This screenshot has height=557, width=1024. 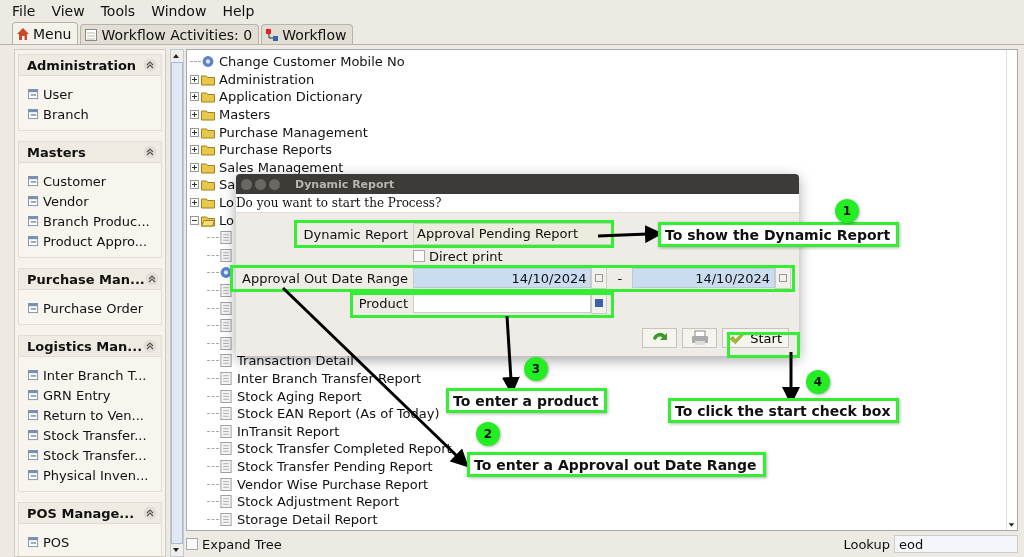 I want to click on tree-item: Purchase Management, so click(x=293, y=132).